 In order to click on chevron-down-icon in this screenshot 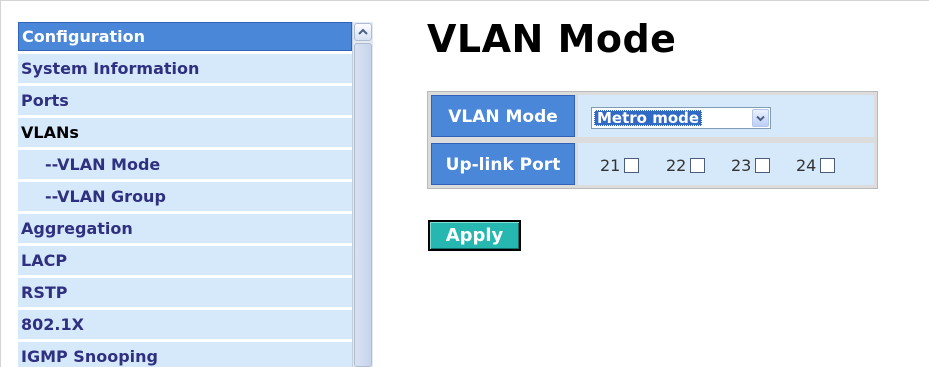, I will do `click(760, 118)`.